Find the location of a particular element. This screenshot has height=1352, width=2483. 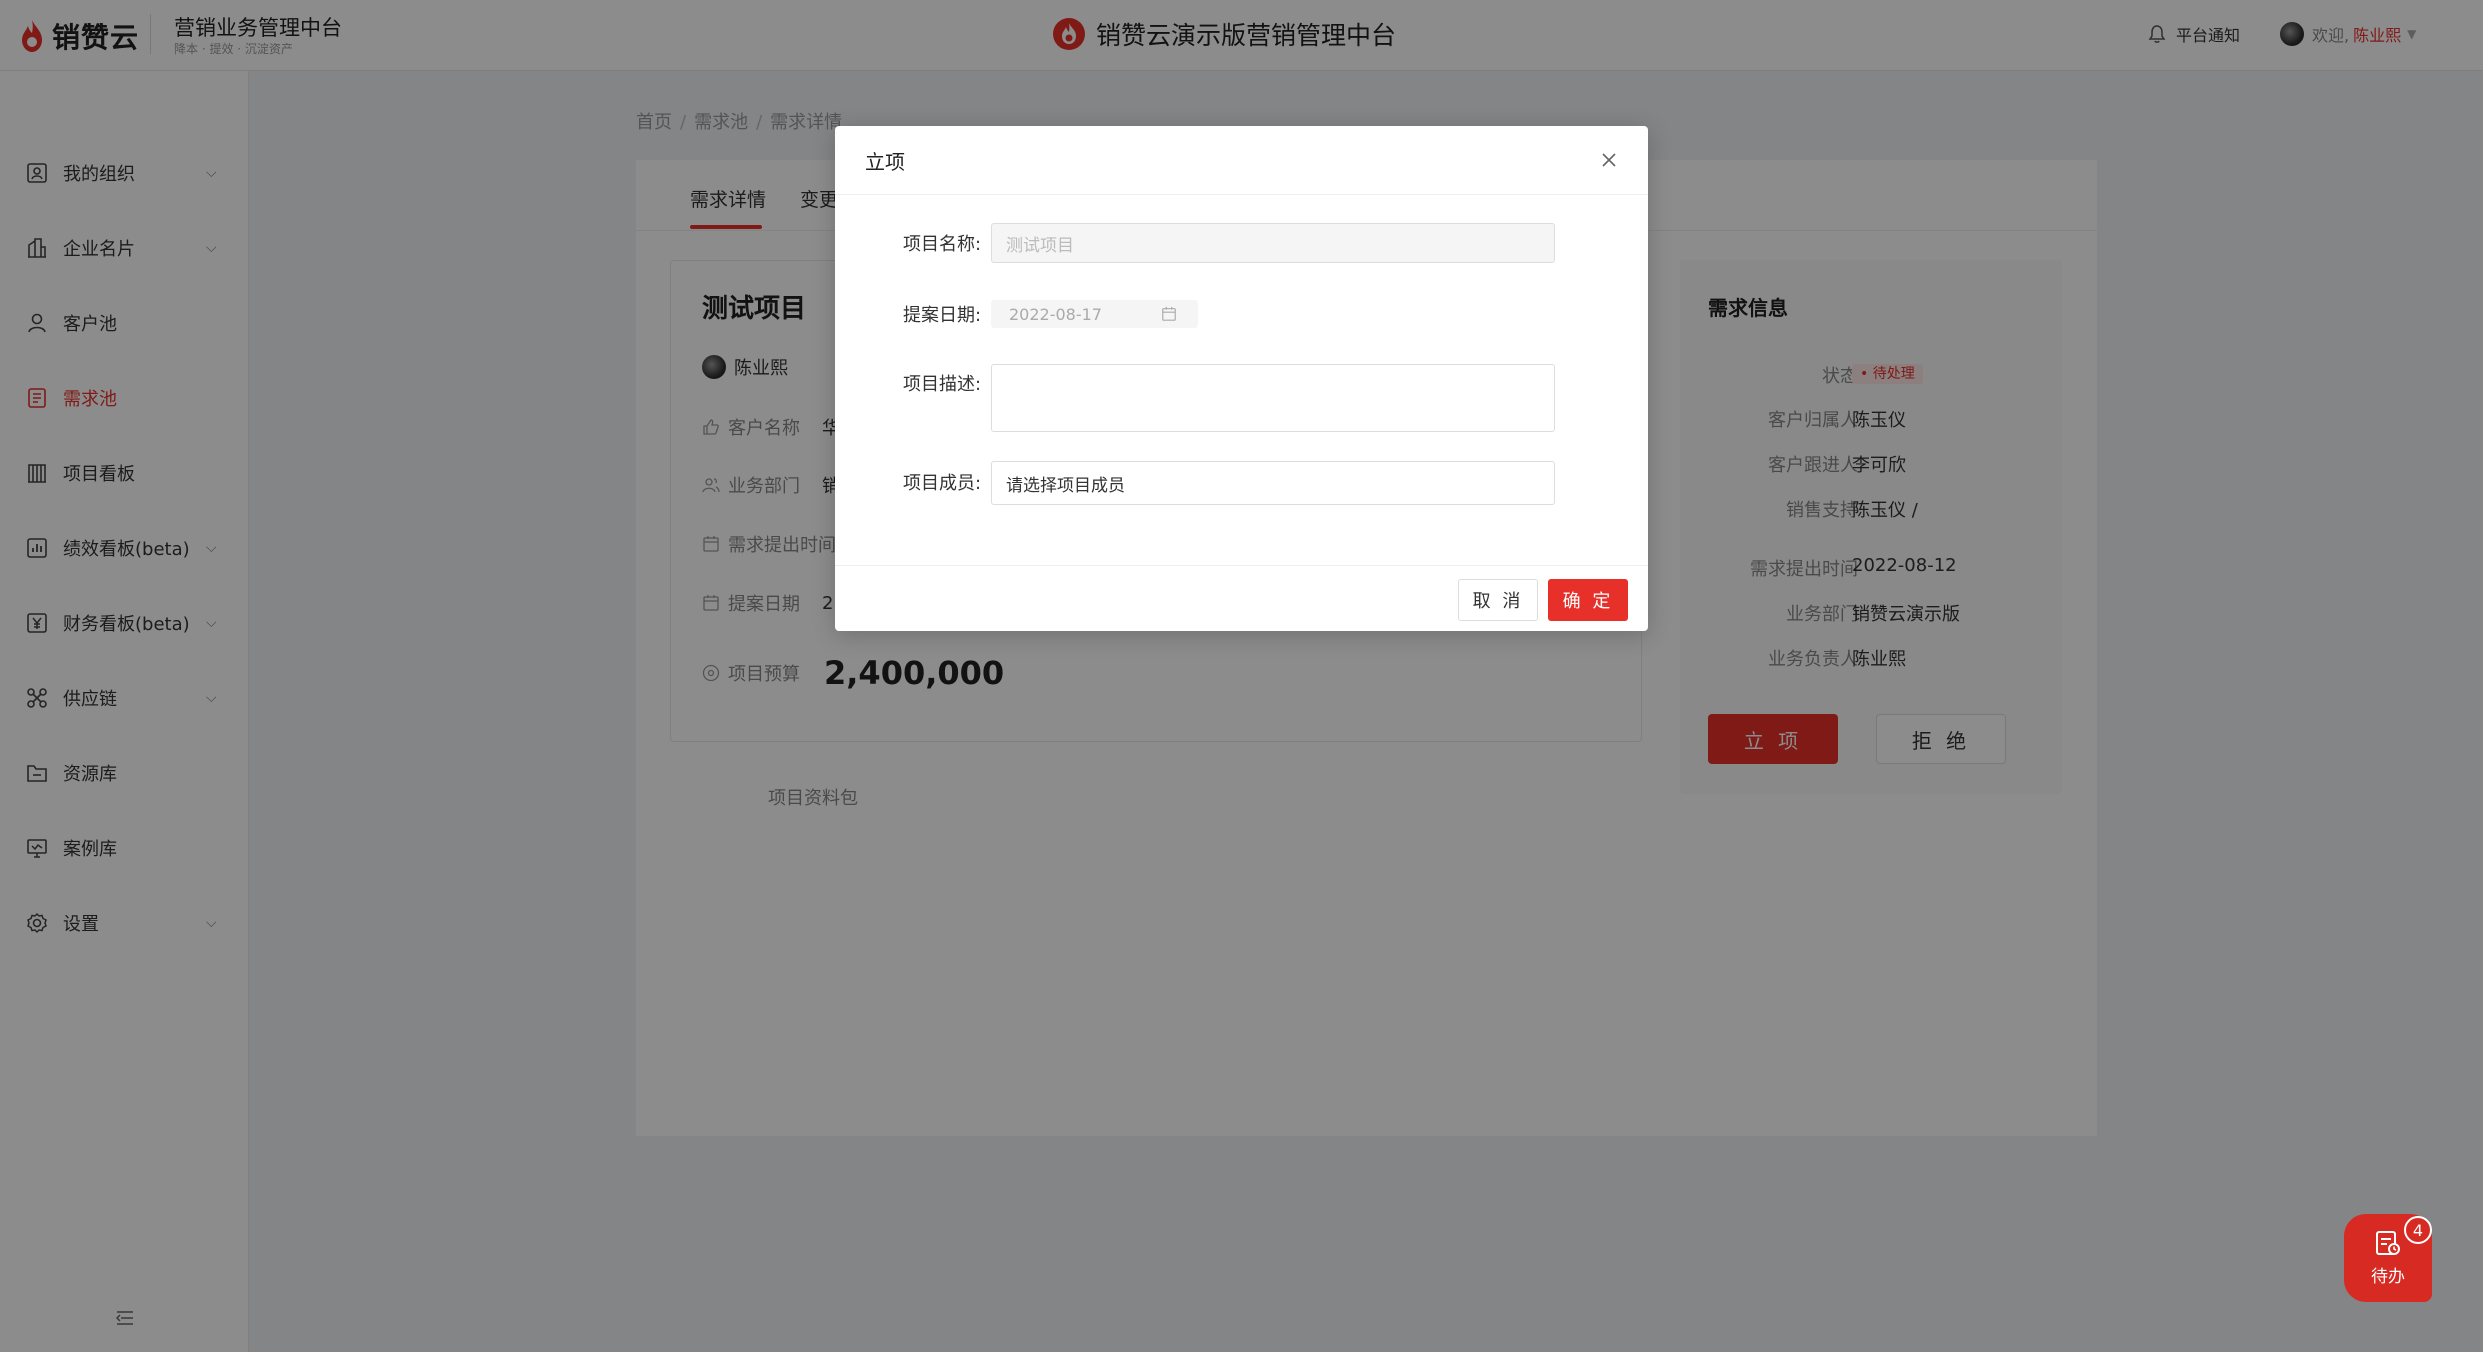

calendar-icon is located at coordinates (1169, 313).